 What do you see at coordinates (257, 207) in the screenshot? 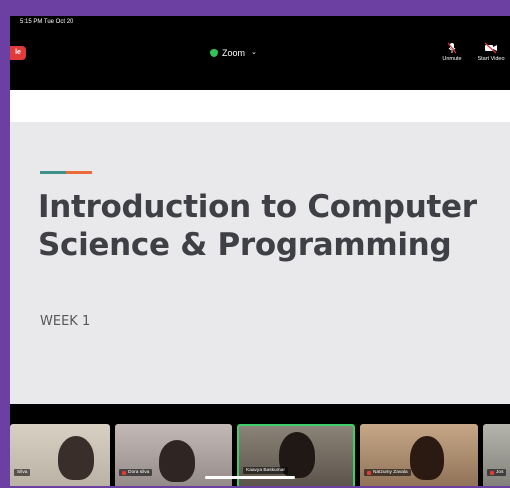
I see `slide-title-line1: Introduction to Computer` at bounding box center [257, 207].